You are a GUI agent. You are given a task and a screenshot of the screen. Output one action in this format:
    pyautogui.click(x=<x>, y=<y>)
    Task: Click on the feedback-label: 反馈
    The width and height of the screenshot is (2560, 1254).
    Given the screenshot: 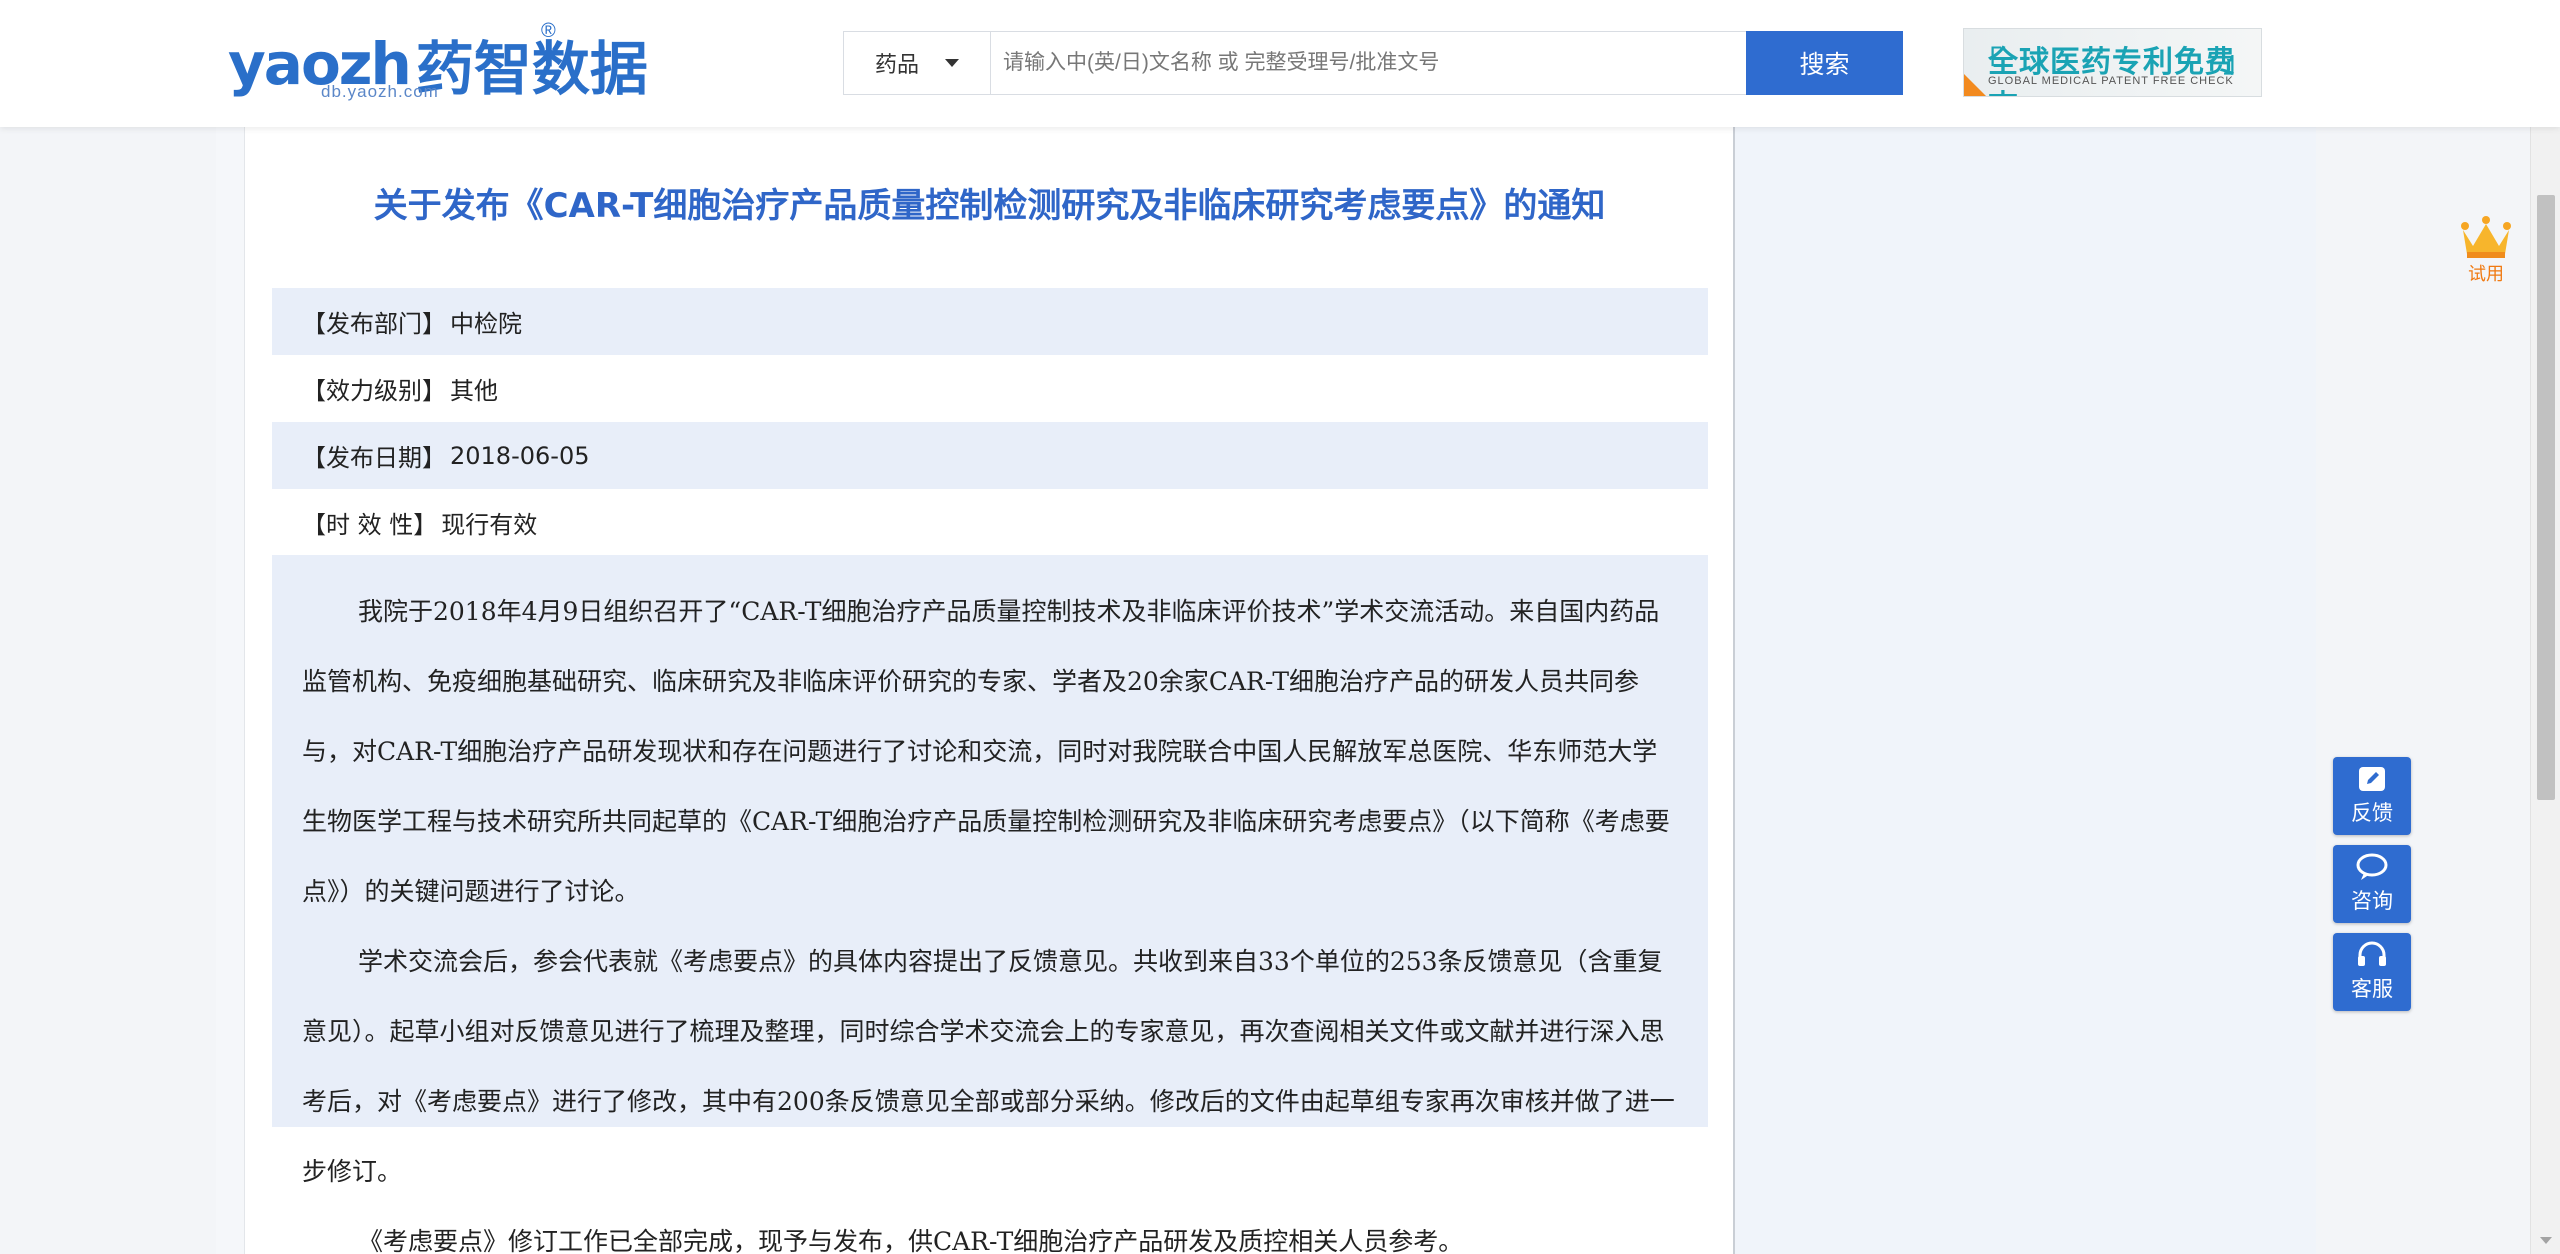 What is the action you would take?
    pyautogui.click(x=2372, y=813)
    